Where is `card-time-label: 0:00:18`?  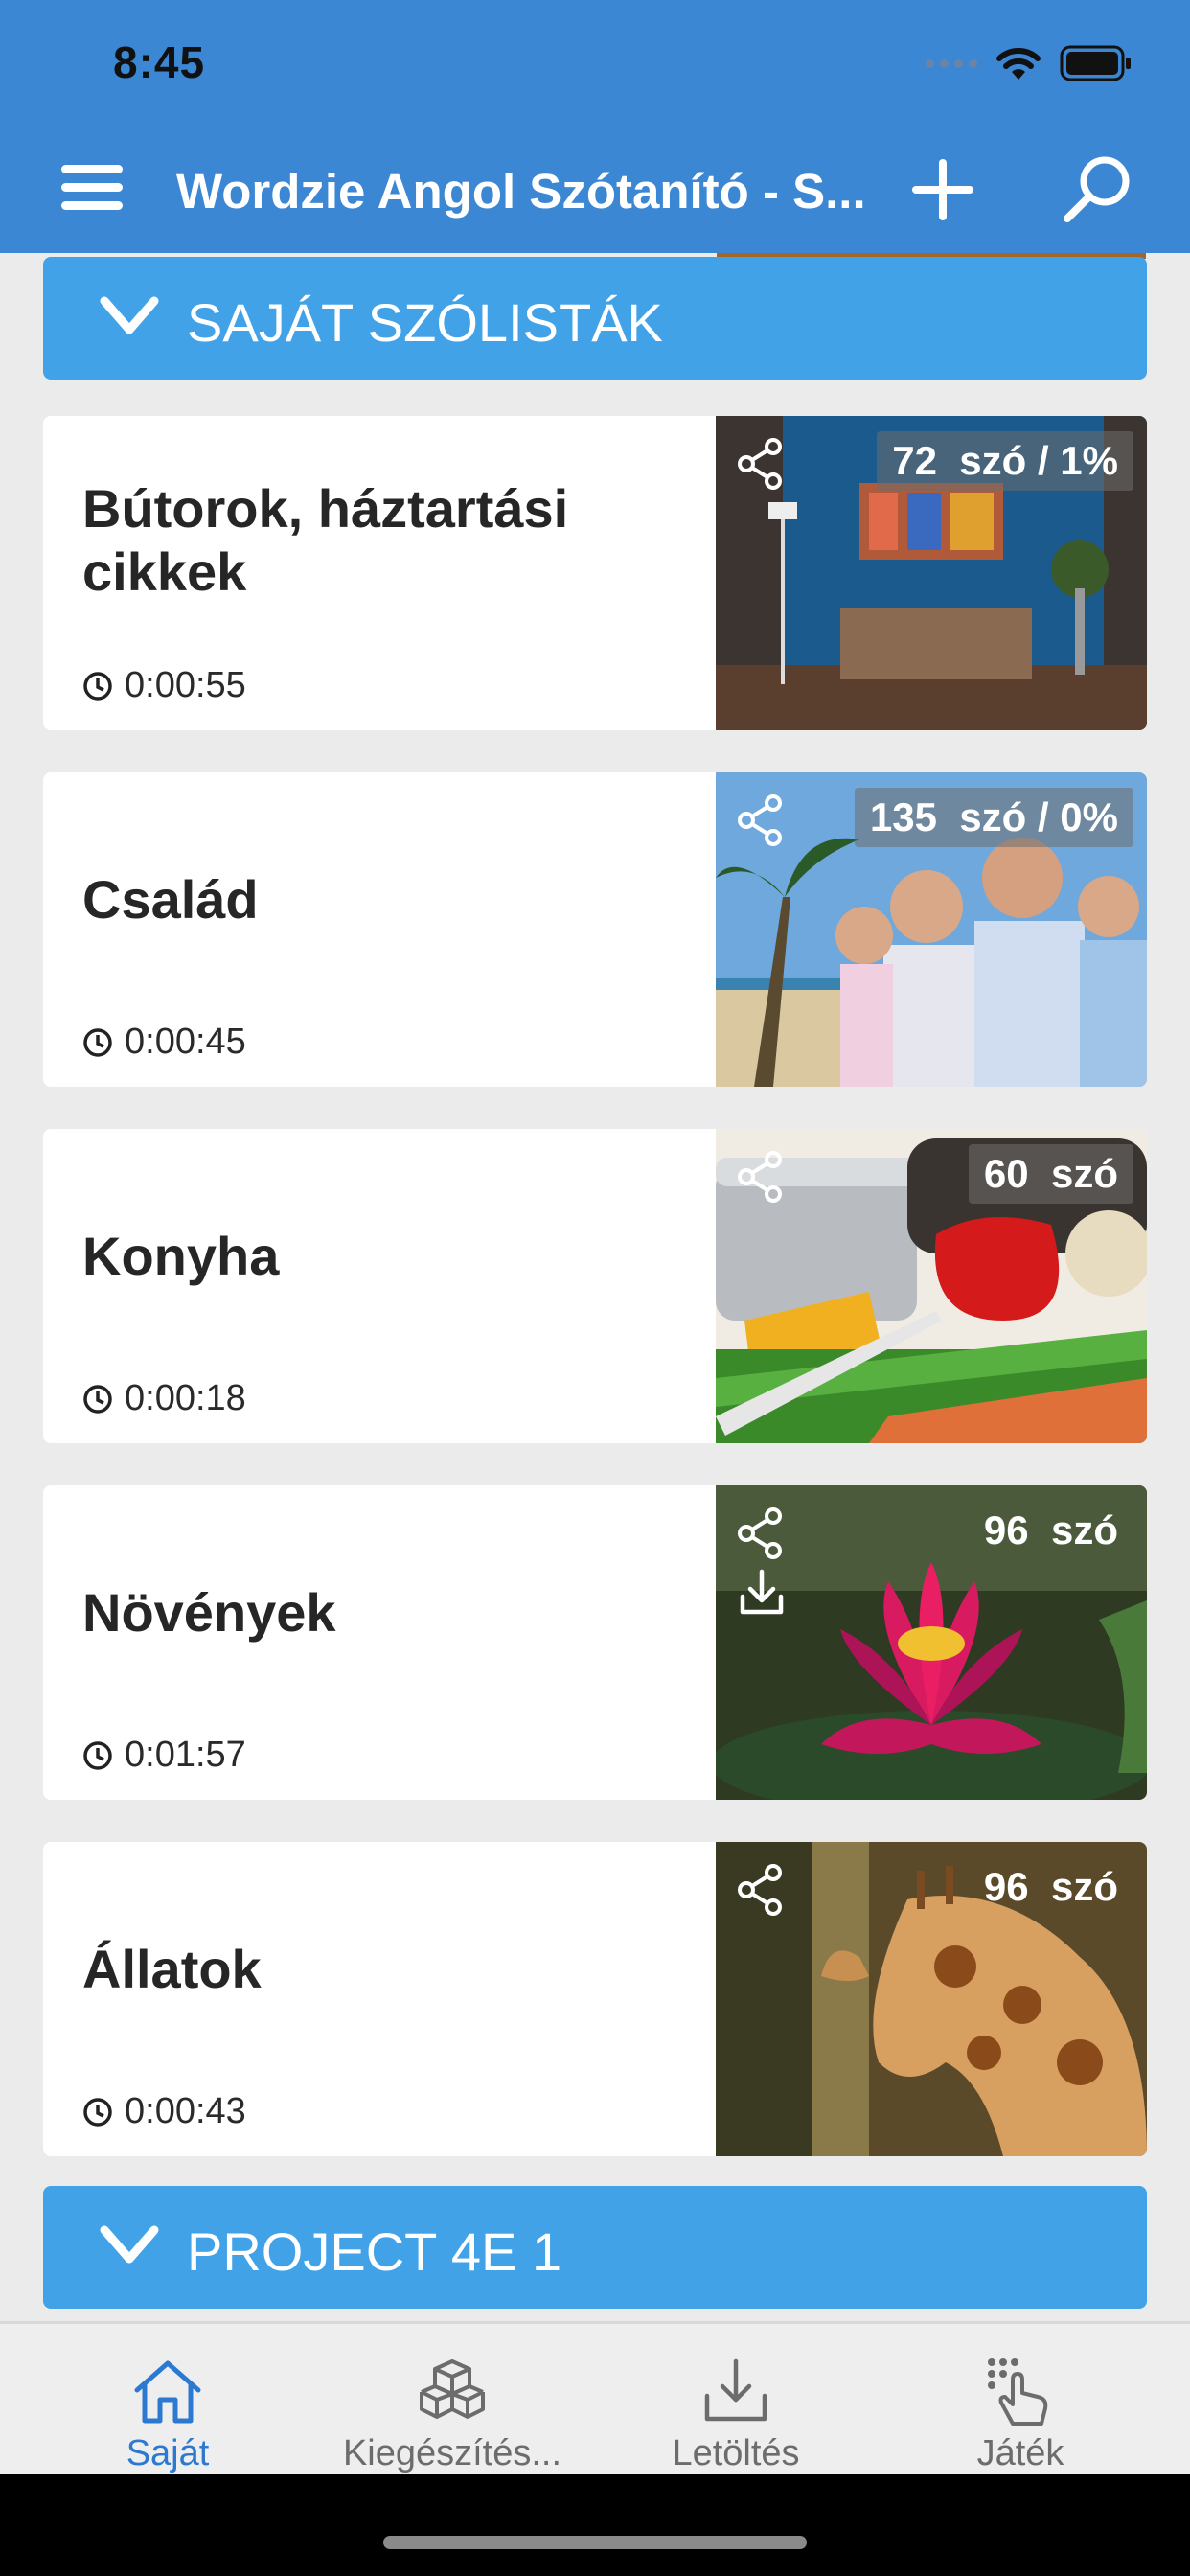
card-time-label: 0:00:18 is located at coordinates (186, 1398).